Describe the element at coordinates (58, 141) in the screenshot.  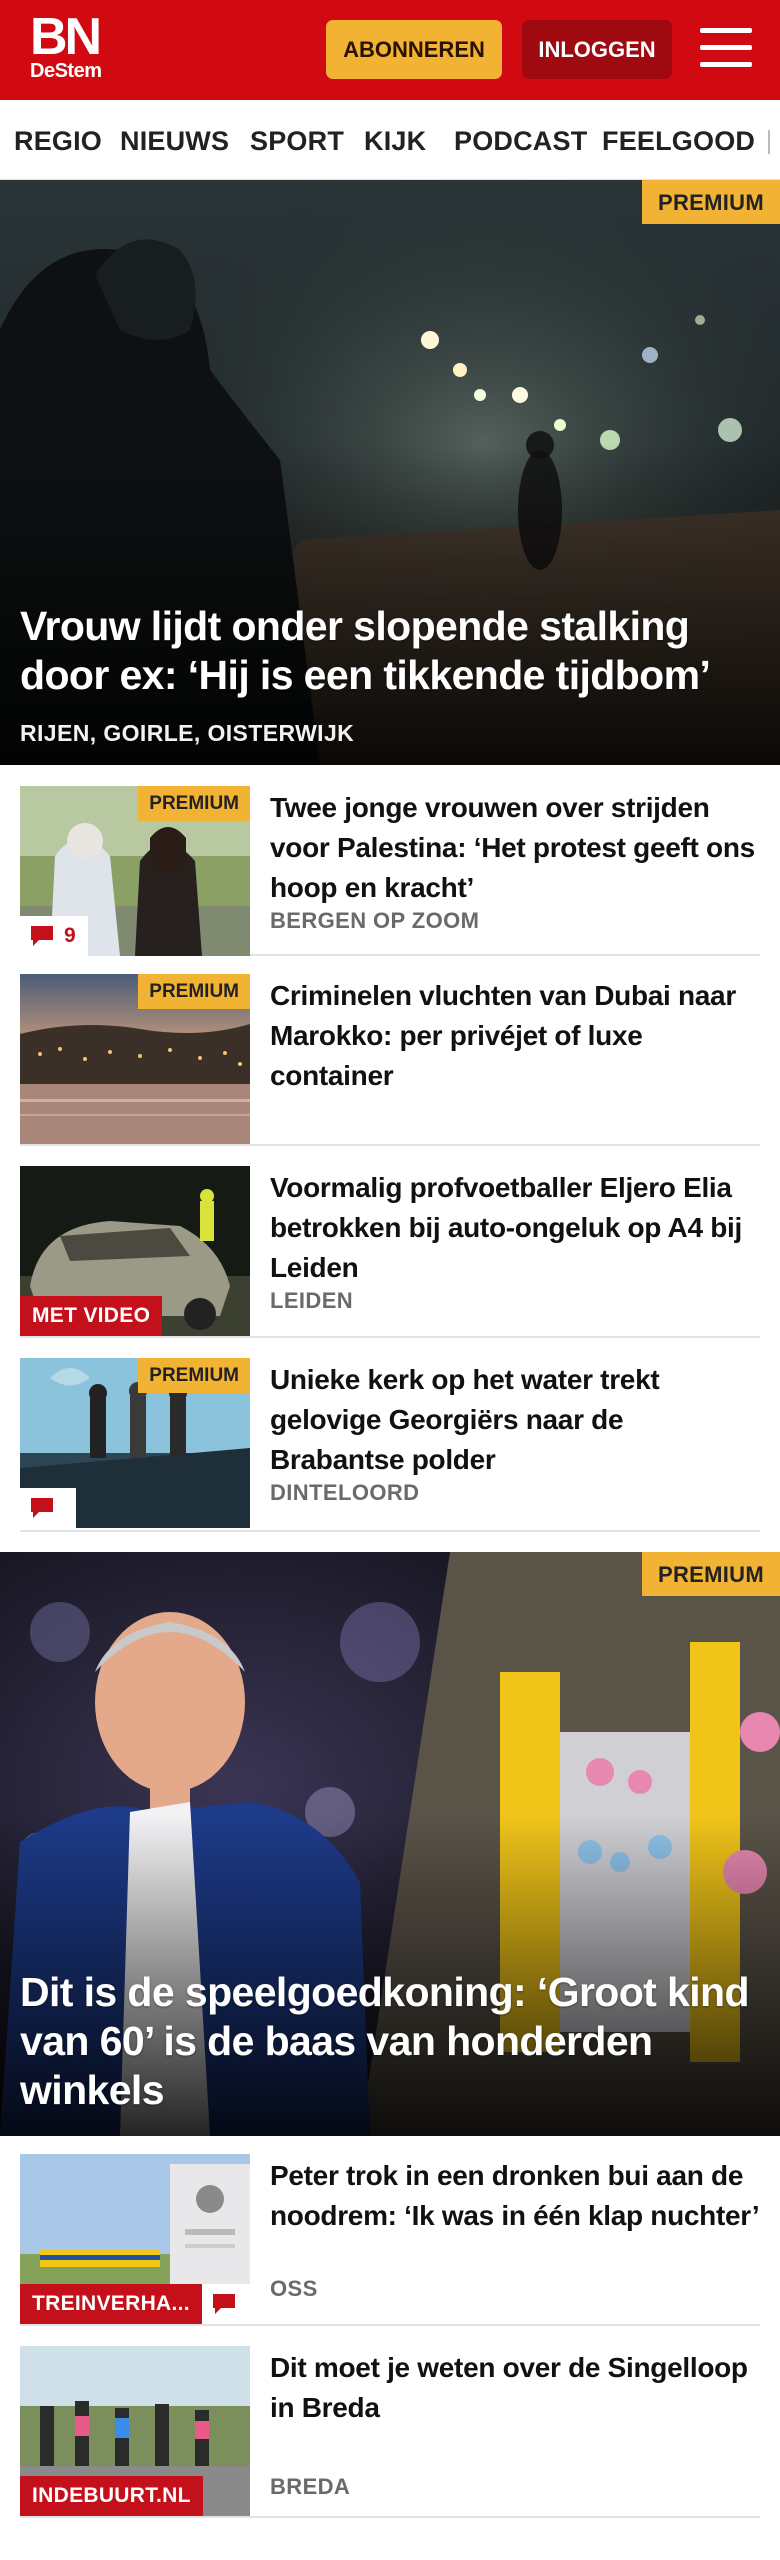
I see `nav-item-regio: REGIO` at that location.